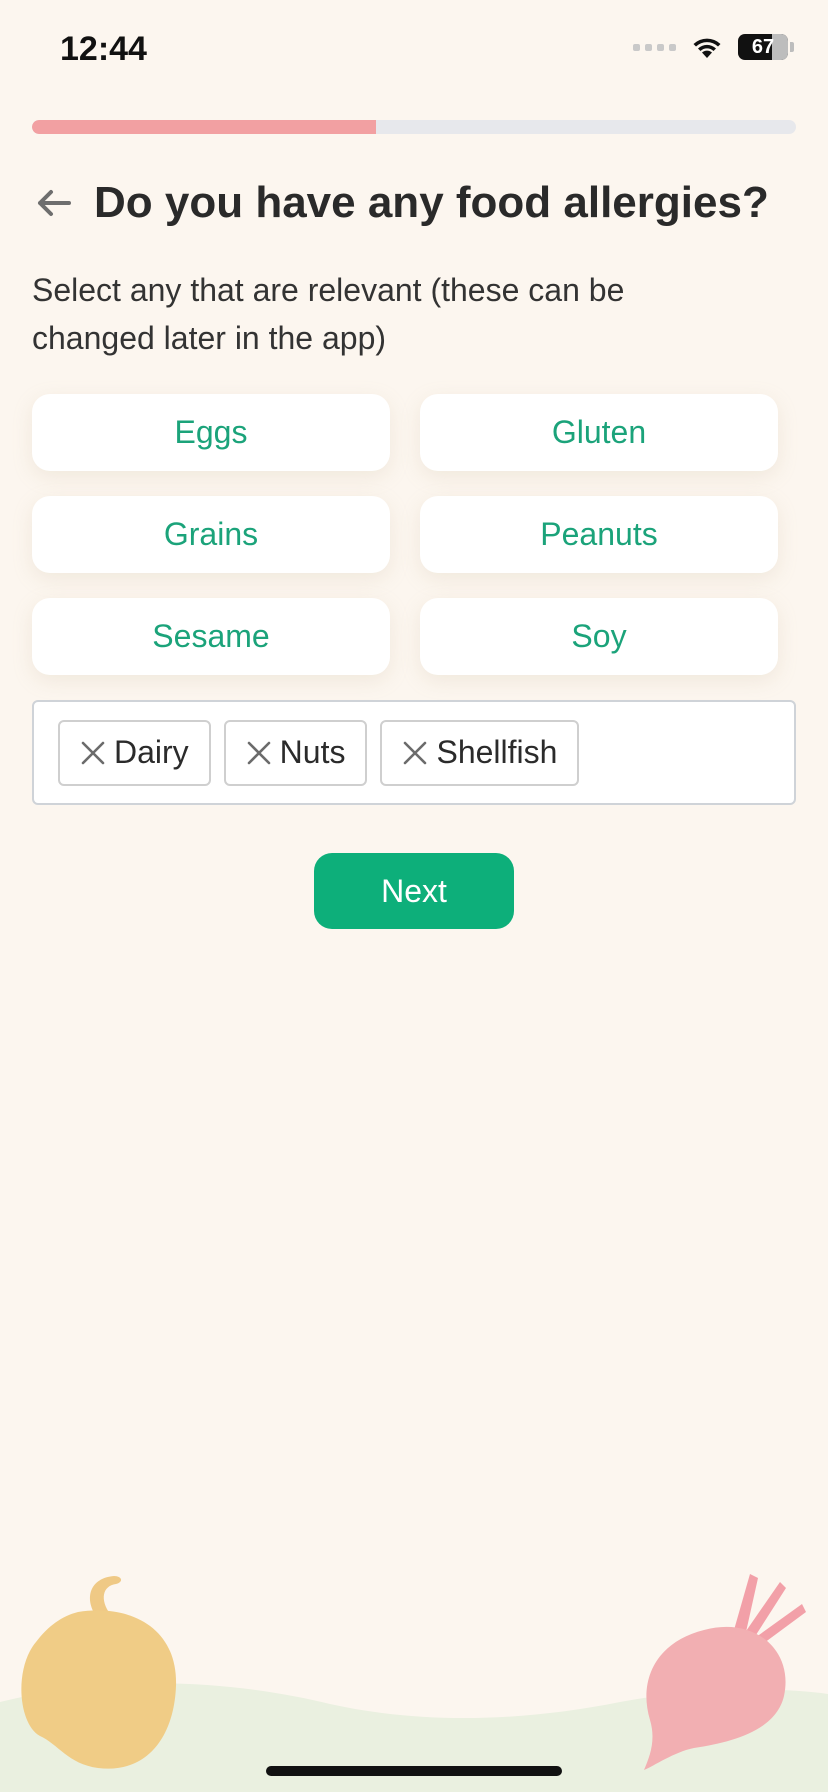 Image resolution: width=828 pixels, height=1792 pixels. Describe the element at coordinates (414, 1771) in the screenshot. I see `home-indicator` at that location.